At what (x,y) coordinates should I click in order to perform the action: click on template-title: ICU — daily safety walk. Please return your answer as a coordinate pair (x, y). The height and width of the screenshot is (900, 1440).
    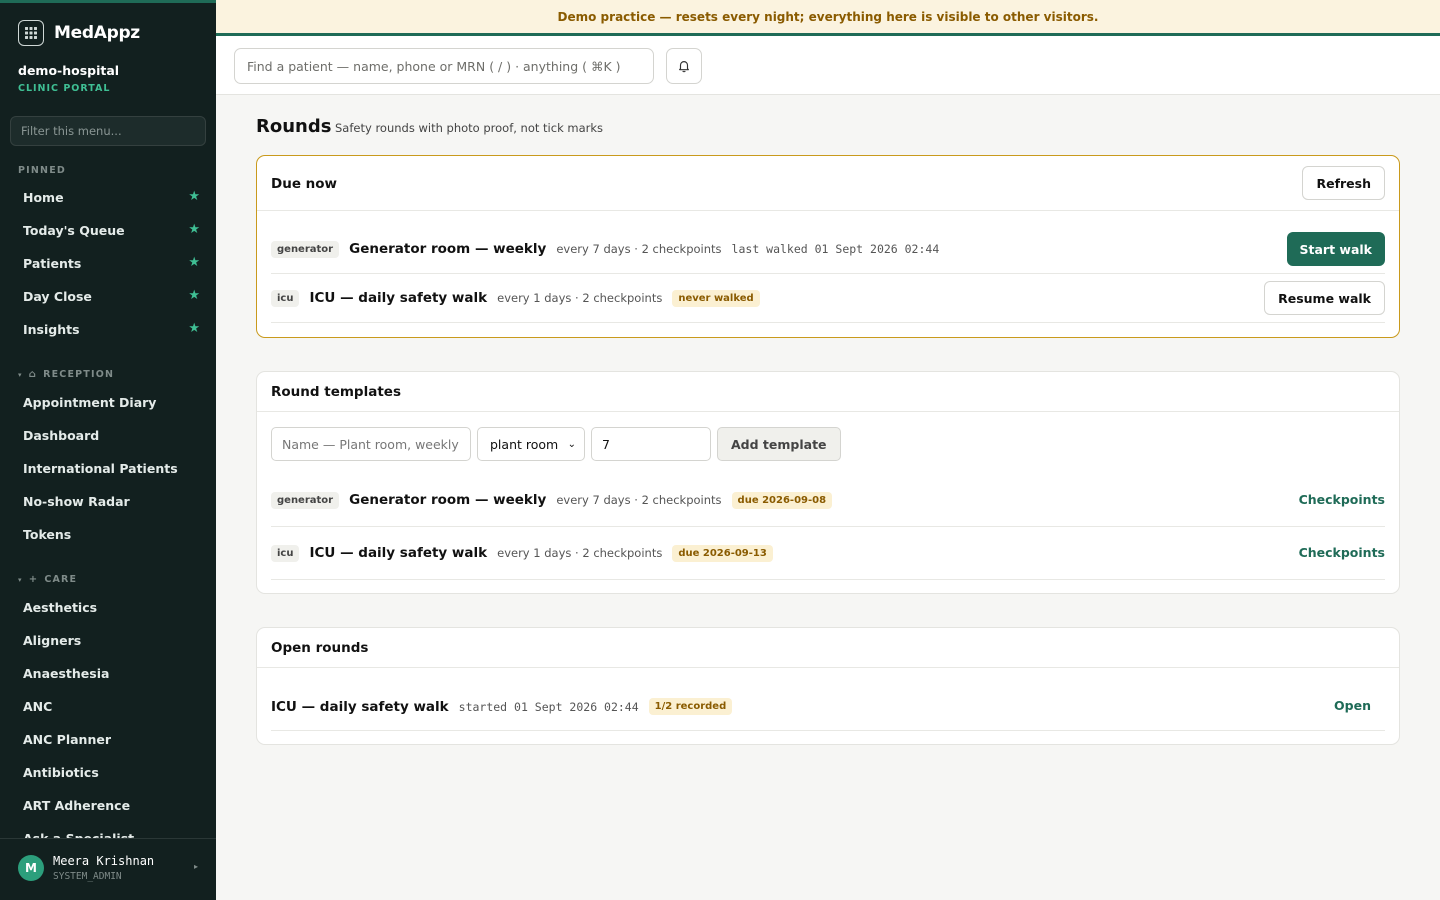
    Looking at the image, I should click on (398, 553).